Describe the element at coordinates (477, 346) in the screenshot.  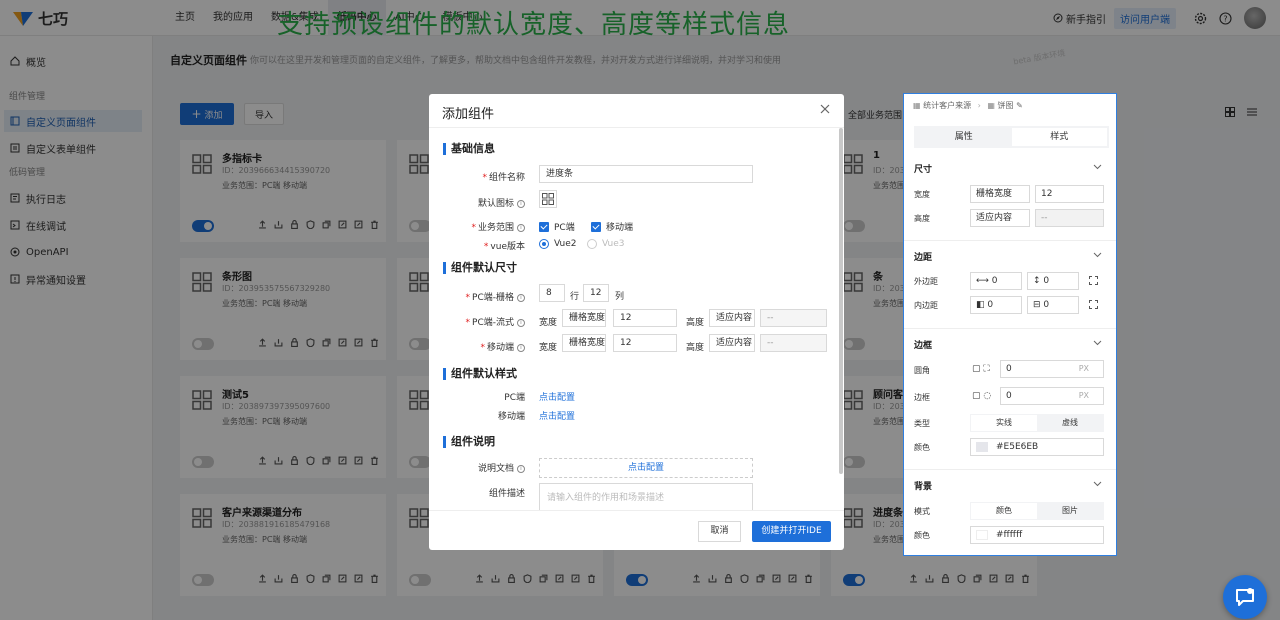
I see `mobile-label: * 移动端 i` at that location.